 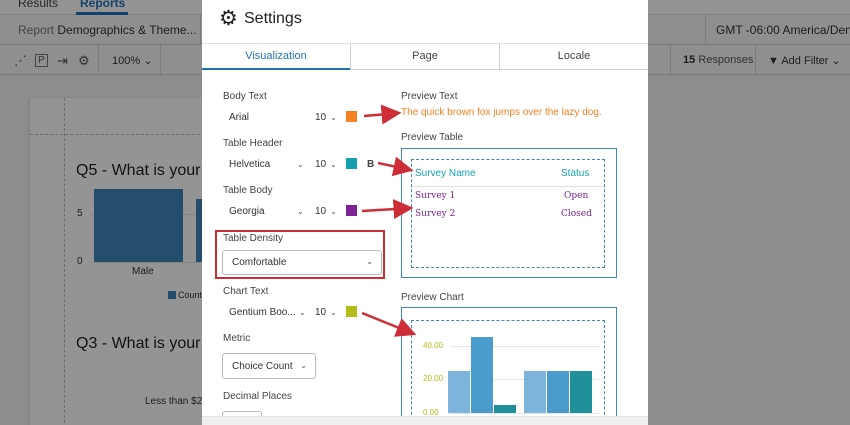 I want to click on preview-table-cell: Closed, so click(x=576, y=214).